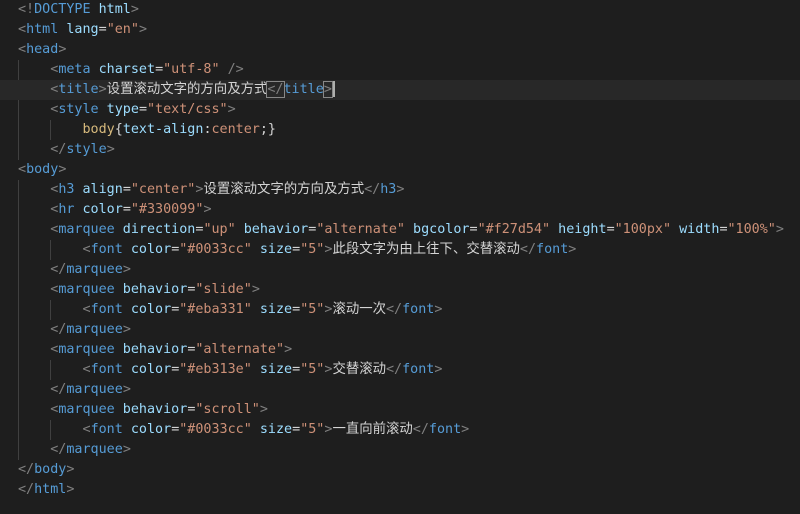 The width and height of the screenshot is (800, 514). I want to click on code-line: body{text-align:center;}, so click(400, 130).